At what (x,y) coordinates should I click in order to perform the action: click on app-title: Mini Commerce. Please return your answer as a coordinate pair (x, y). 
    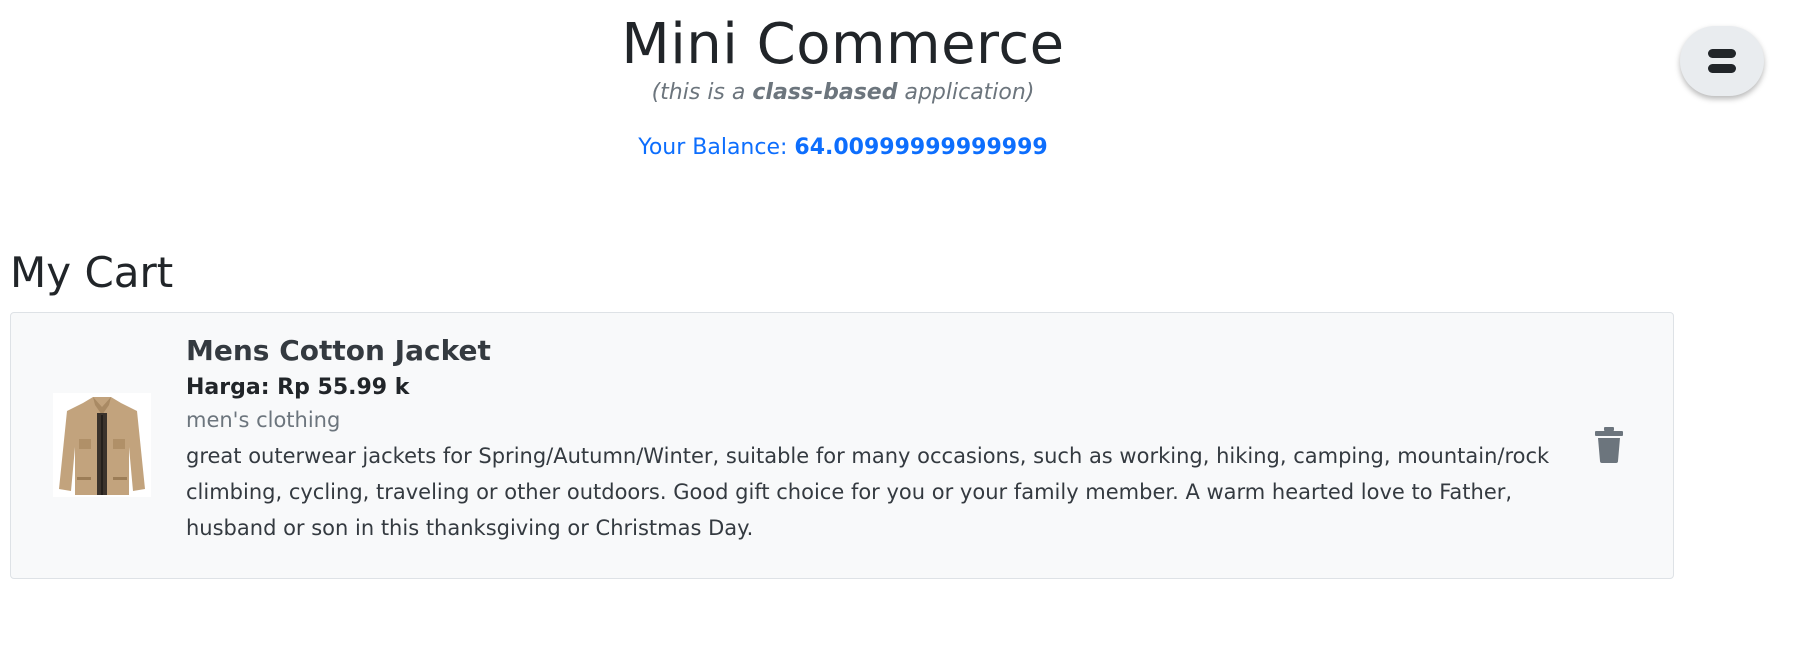
    Looking at the image, I should click on (843, 44).